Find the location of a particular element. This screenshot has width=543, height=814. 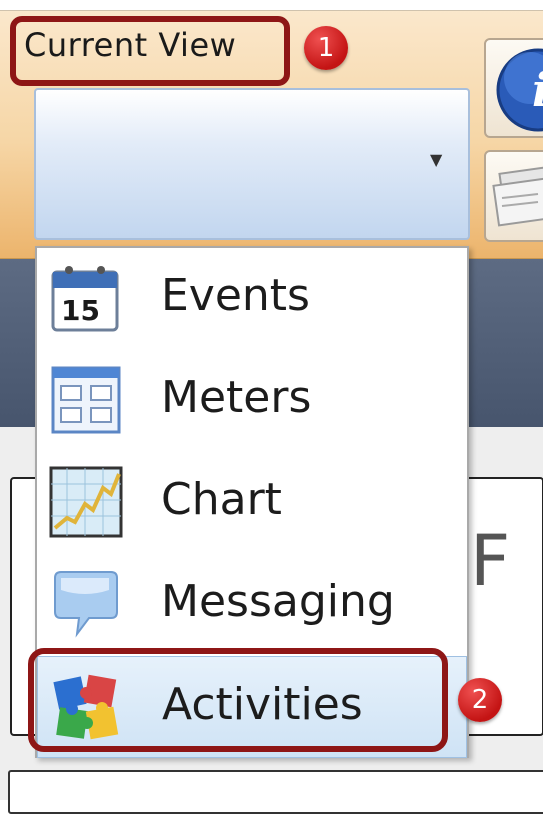

menu-item-label: Events is located at coordinates (235, 295).